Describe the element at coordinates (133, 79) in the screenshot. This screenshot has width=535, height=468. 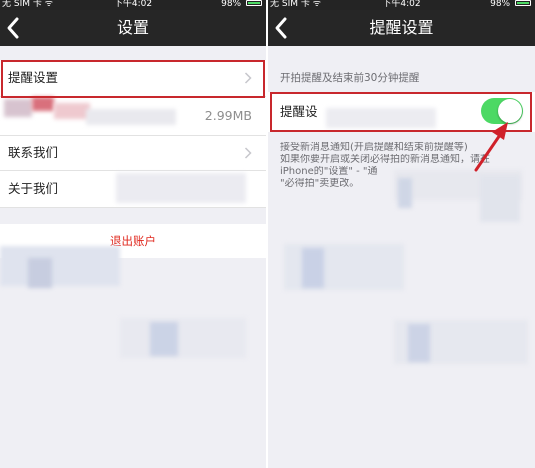
I see `annotation-highlight-box` at that location.